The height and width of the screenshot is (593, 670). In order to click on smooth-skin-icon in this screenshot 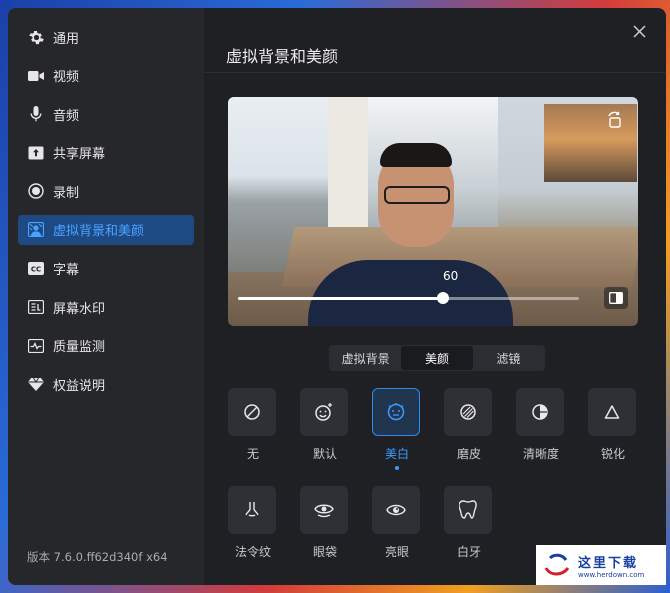, I will do `click(468, 412)`.